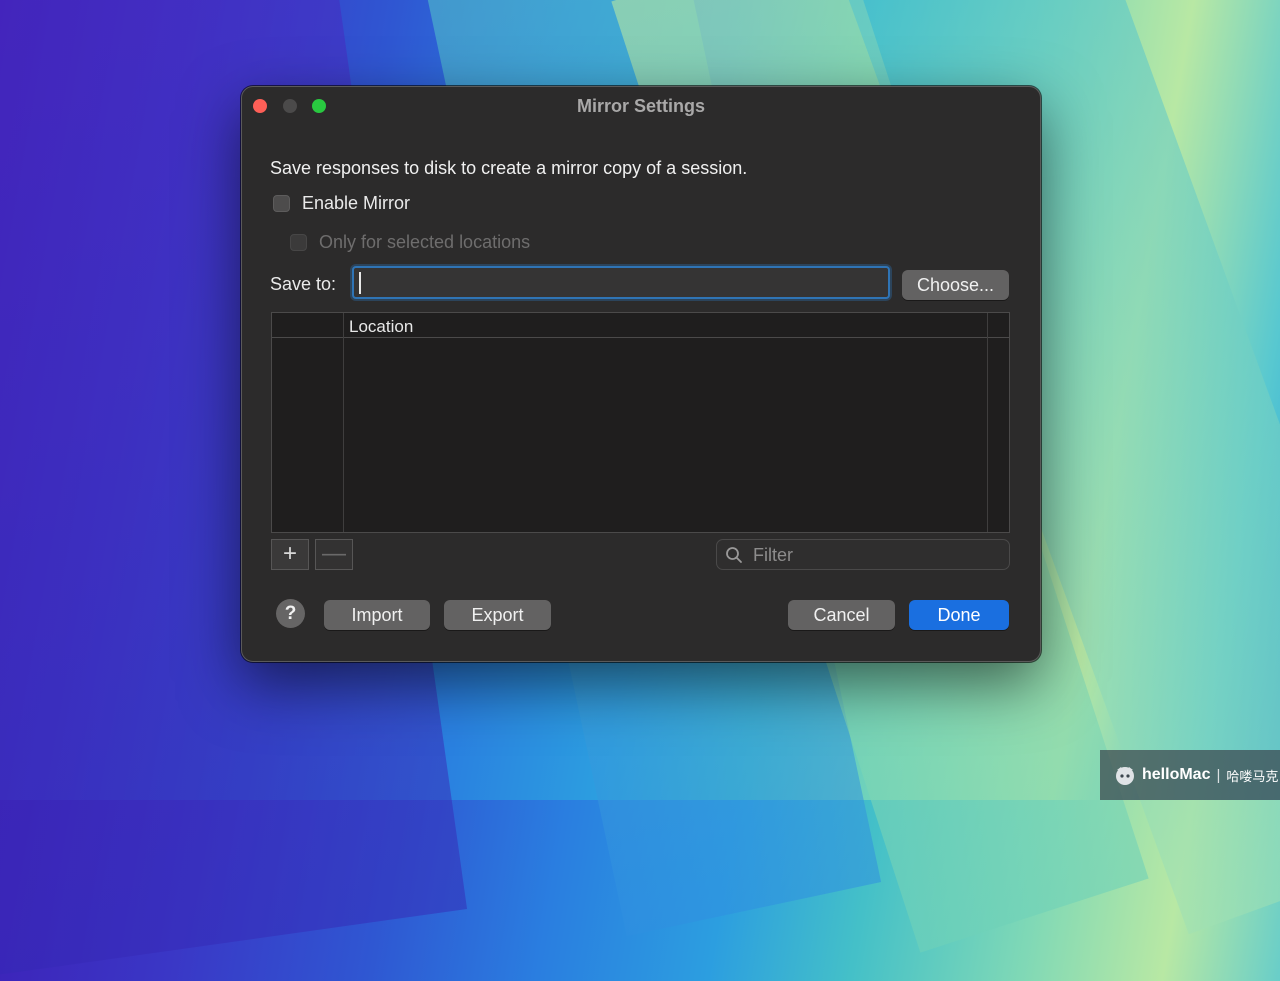 The image size is (1280, 981). What do you see at coordinates (281, 203) in the screenshot?
I see `enable-mirror-checkbox` at bounding box center [281, 203].